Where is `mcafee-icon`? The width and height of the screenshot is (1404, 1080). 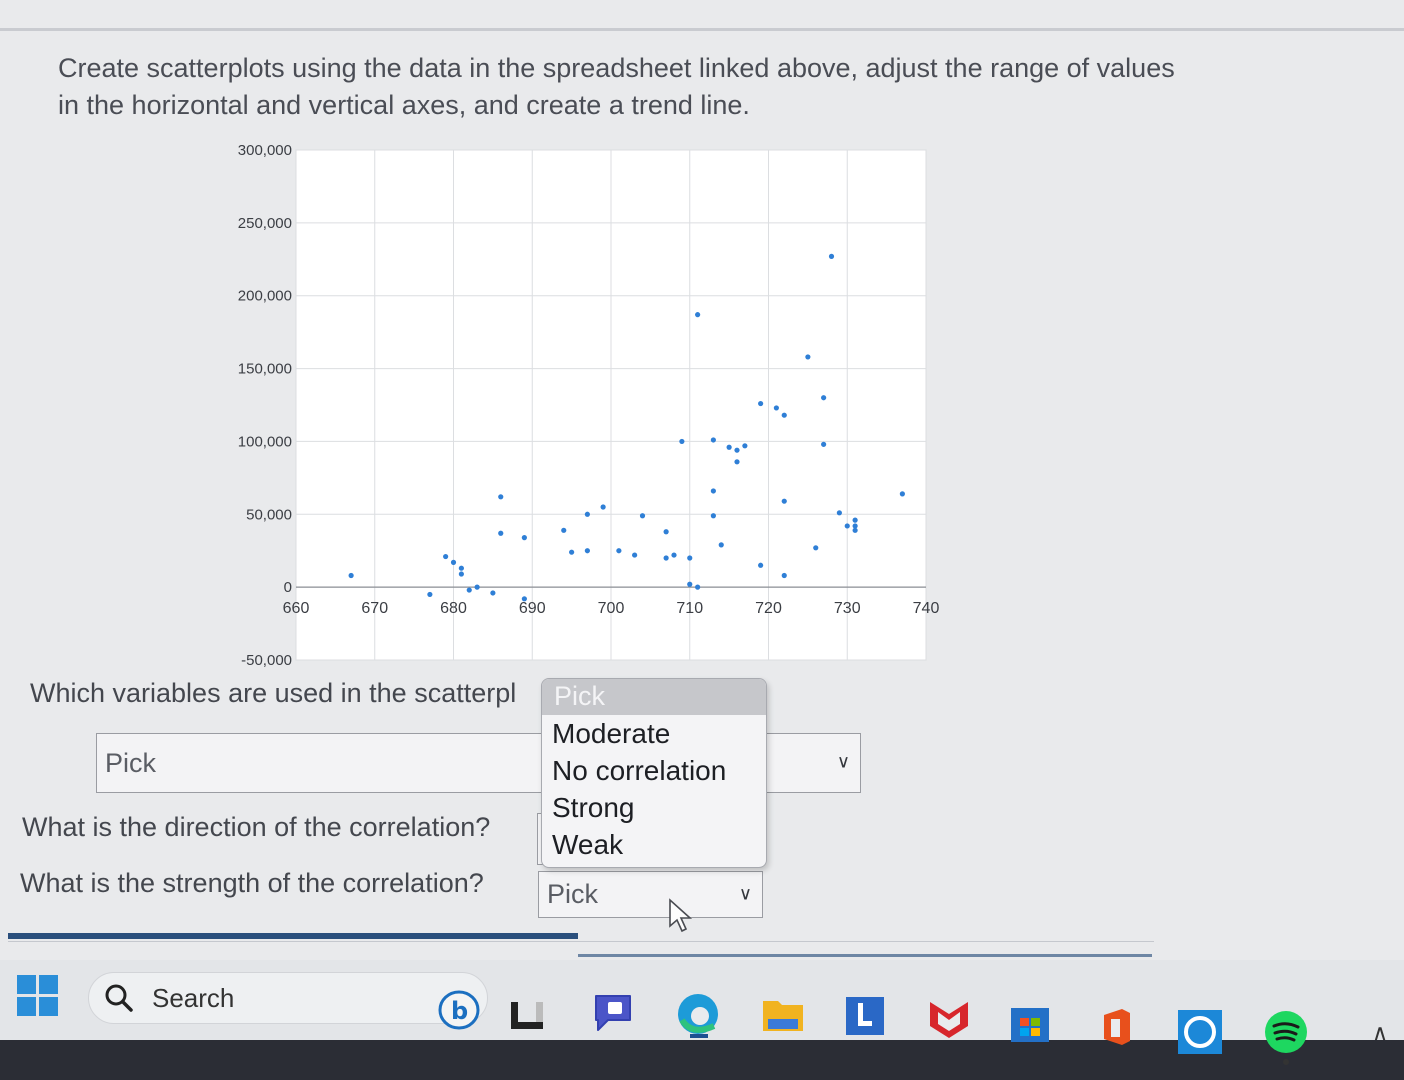 mcafee-icon is located at coordinates (949, 1019).